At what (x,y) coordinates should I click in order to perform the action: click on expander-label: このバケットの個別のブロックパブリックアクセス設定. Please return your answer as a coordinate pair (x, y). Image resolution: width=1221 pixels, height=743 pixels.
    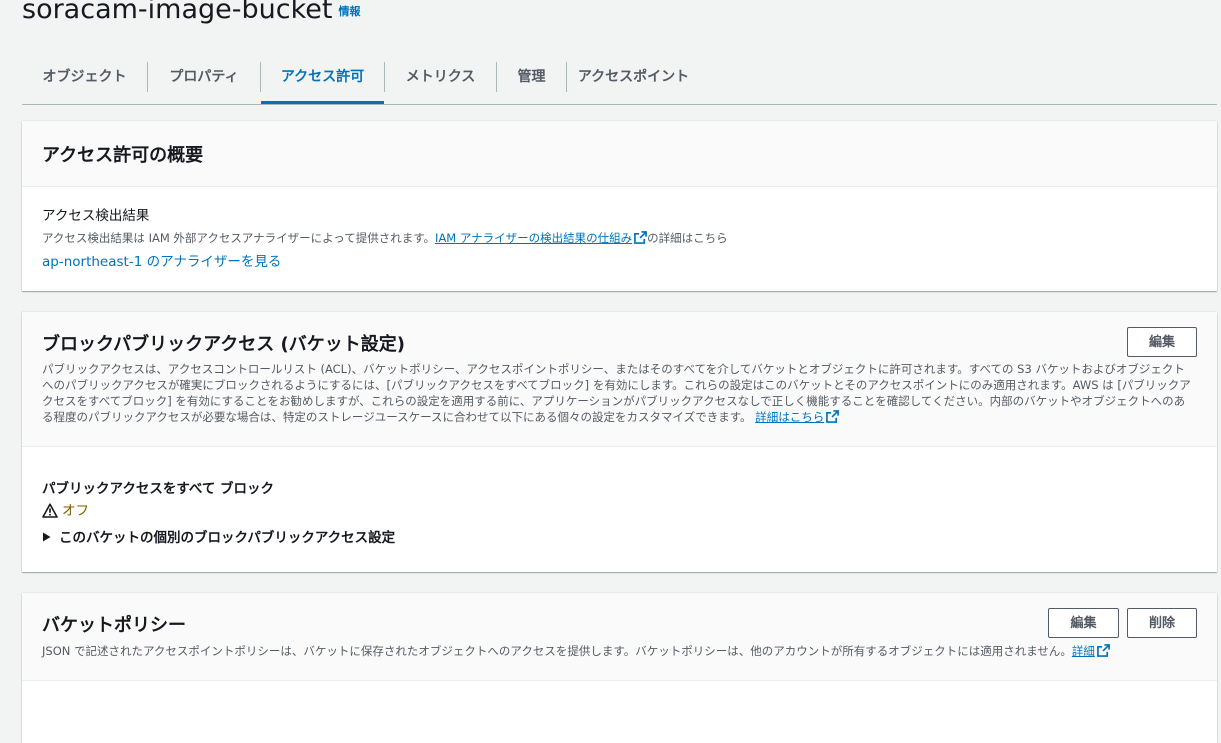
    Looking at the image, I should click on (227, 538).